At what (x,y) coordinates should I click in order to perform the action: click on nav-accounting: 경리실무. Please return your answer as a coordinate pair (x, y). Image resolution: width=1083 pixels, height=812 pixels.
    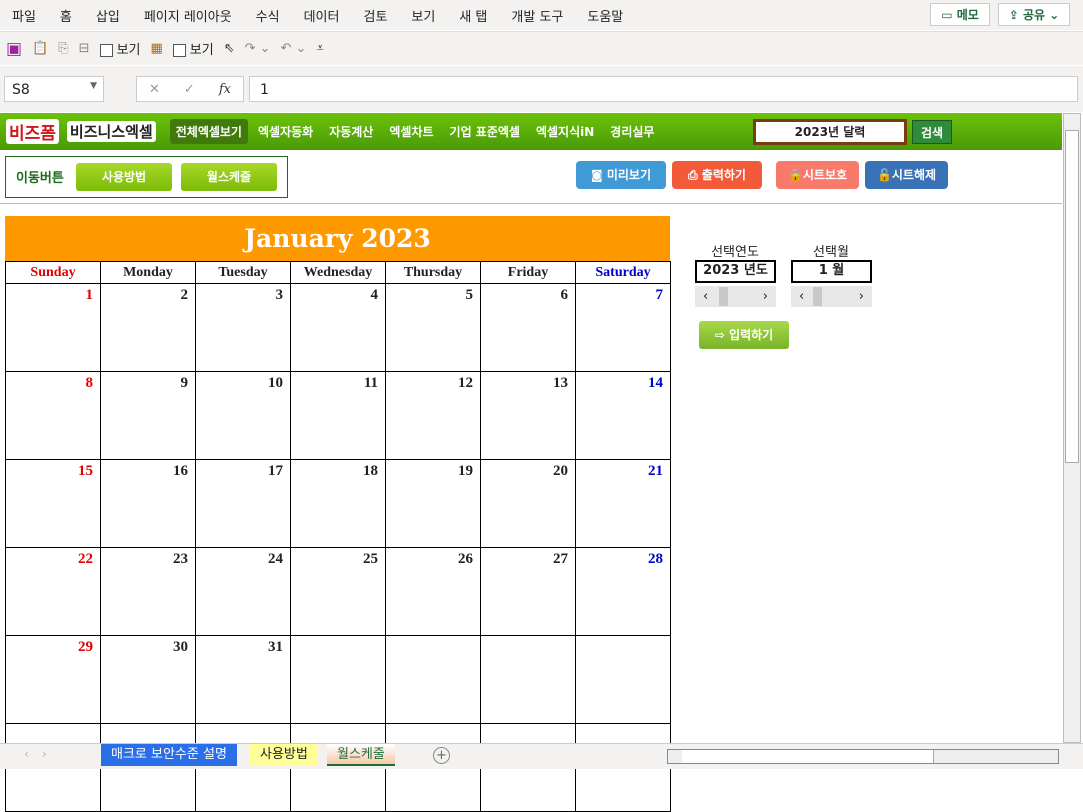
    Looking at the image, I should click on (632, 131).